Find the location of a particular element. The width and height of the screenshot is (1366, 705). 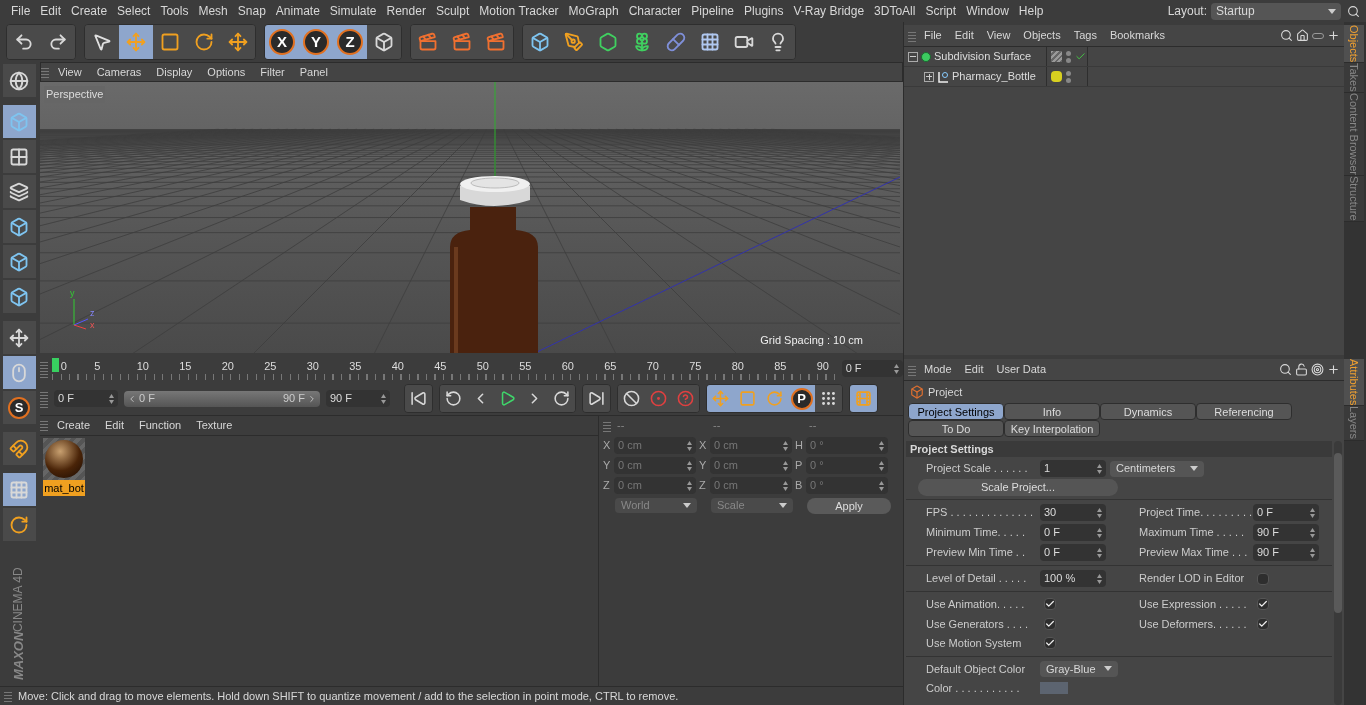

tab: Dynamics is located at coordinates (1148, 411).